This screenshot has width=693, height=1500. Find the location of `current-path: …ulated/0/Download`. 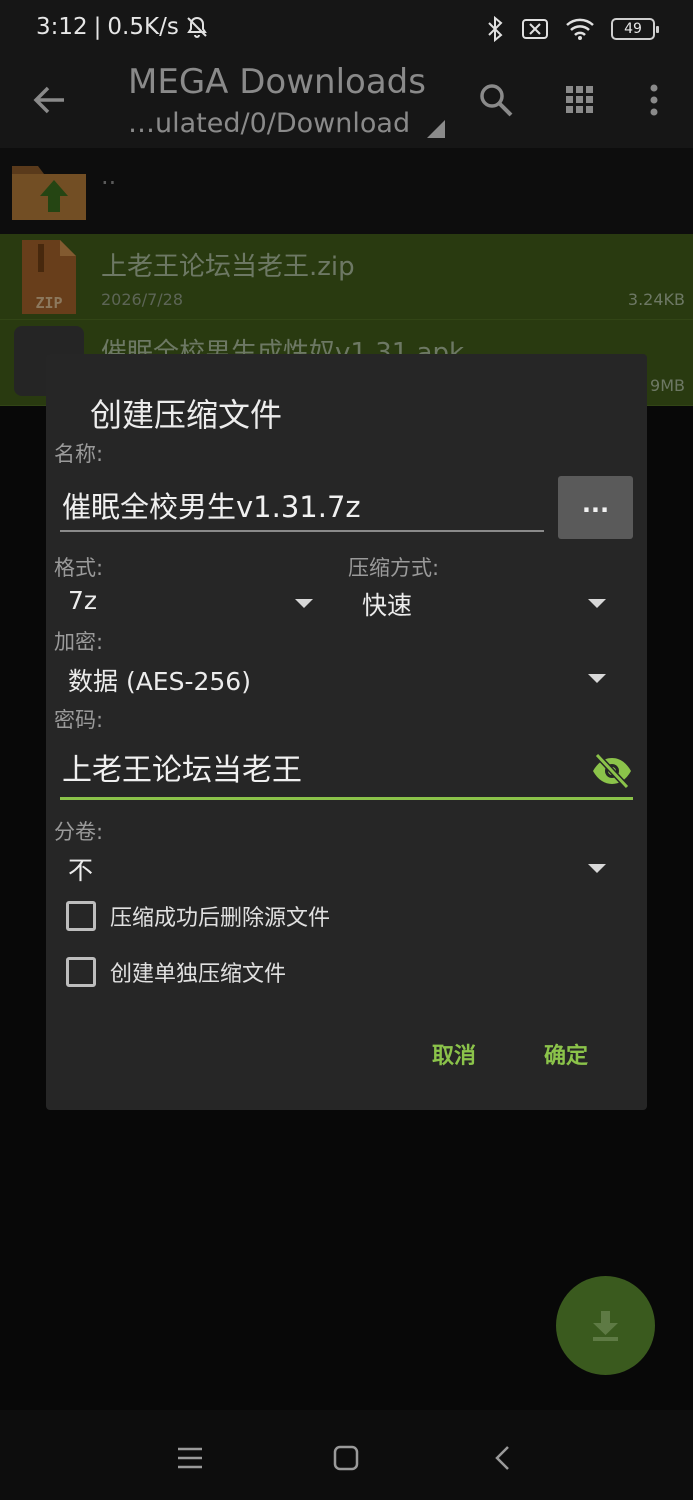

current-path: …ulated/0/Download is located at coordinates (269, 123).